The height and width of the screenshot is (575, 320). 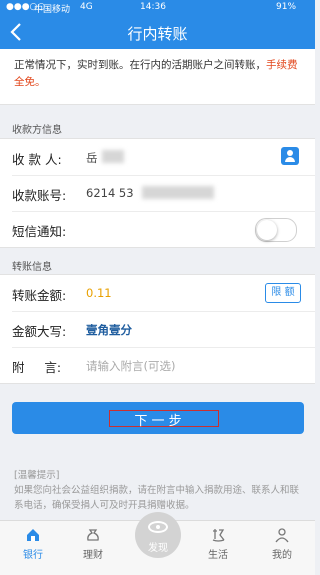 What do you see at coordinates (52, 10) in the screenshot?
I see `carrier: 中国移动` at bounding box center [52, 10].